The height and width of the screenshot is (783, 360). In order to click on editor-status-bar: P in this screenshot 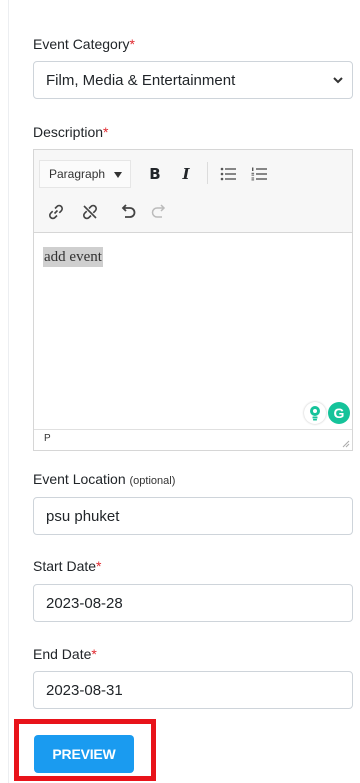, I will do `click(193, 439)`.